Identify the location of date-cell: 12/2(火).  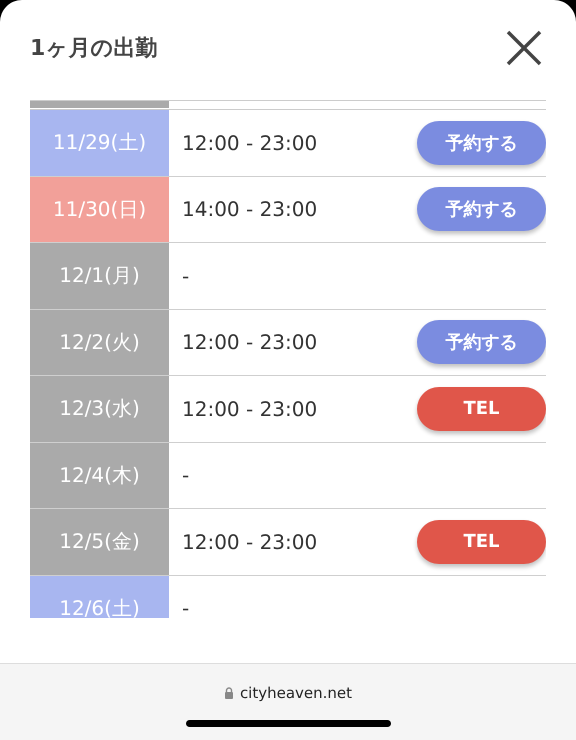
(99, 342).